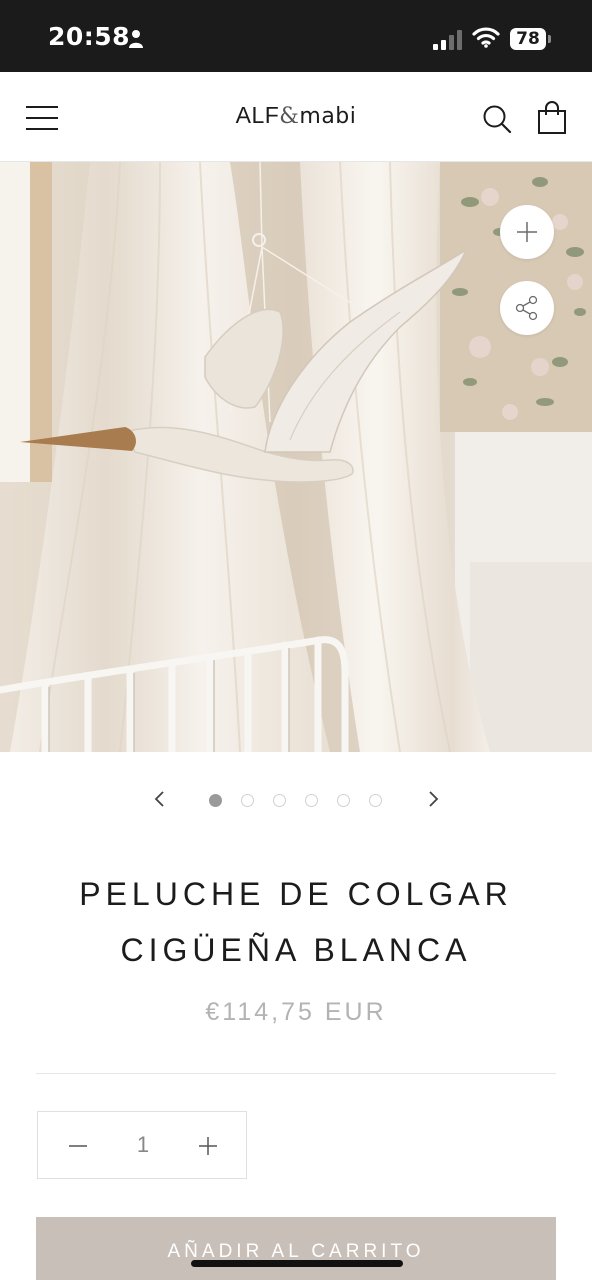  What do you see at coordinates (528, 39) in the screenshot?
I see `battery-level: 78` at bounding box center [528, 39].